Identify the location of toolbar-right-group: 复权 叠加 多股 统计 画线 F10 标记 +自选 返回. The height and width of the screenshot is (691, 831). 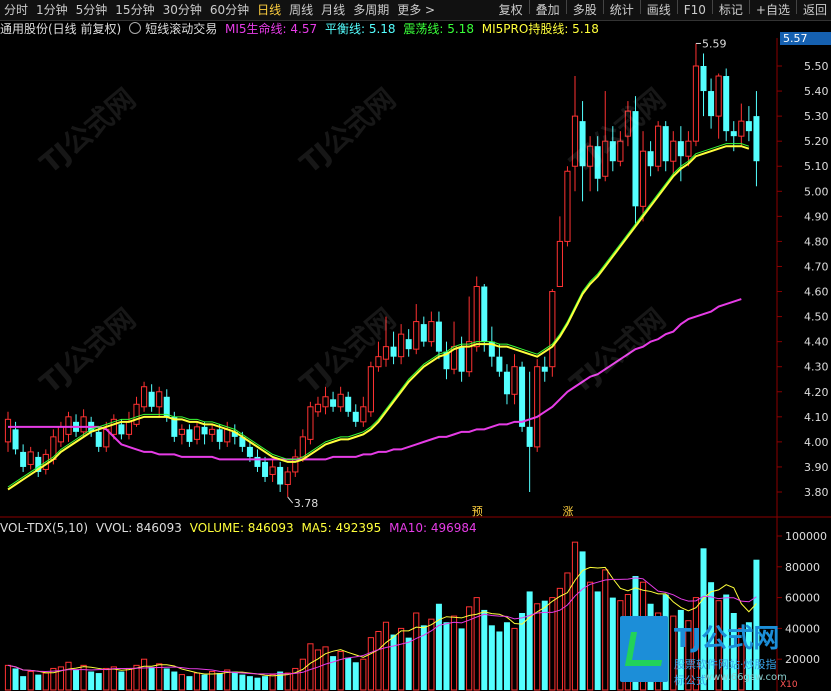
(663, 10).